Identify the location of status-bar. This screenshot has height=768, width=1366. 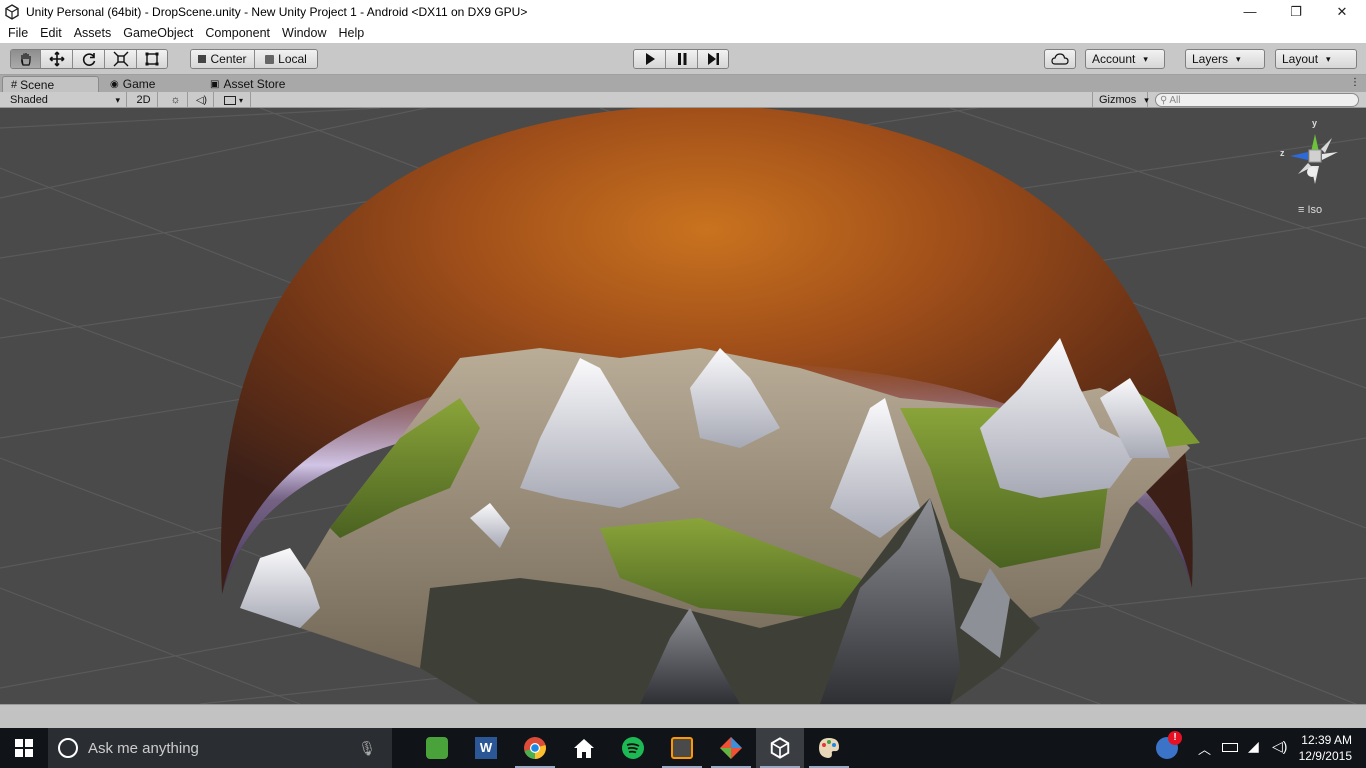
(683, 716).